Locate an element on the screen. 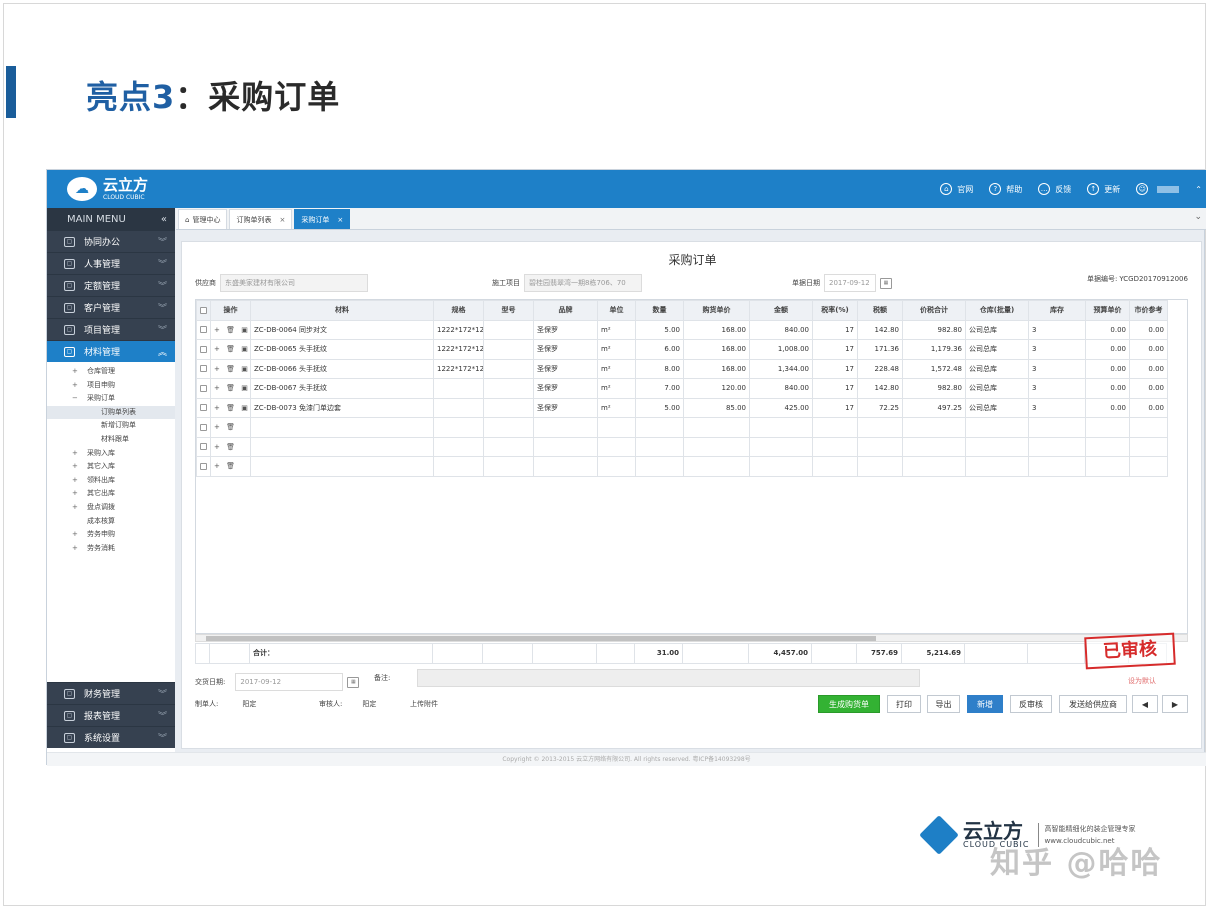  subtree-item: + 其它入库 is located at coordinates (111, 467).